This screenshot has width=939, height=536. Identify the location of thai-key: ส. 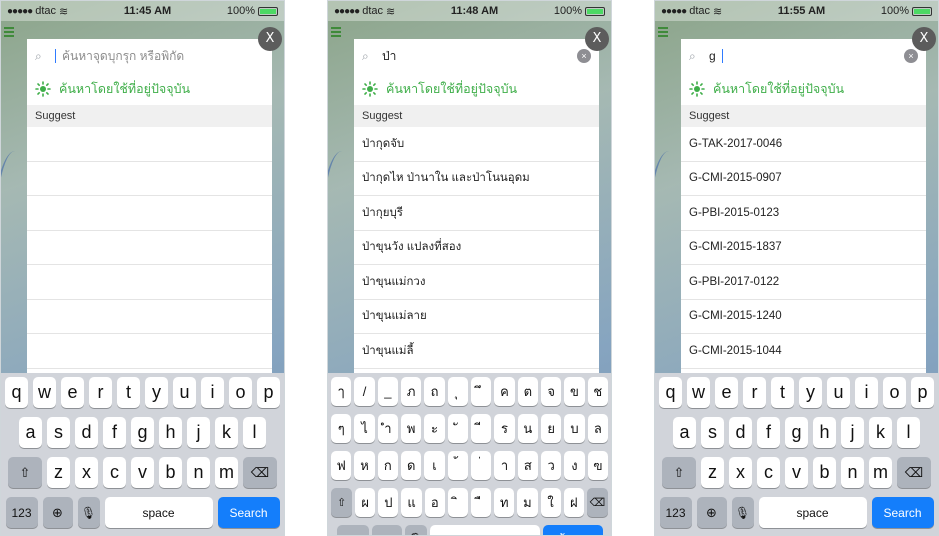
(527, 465).